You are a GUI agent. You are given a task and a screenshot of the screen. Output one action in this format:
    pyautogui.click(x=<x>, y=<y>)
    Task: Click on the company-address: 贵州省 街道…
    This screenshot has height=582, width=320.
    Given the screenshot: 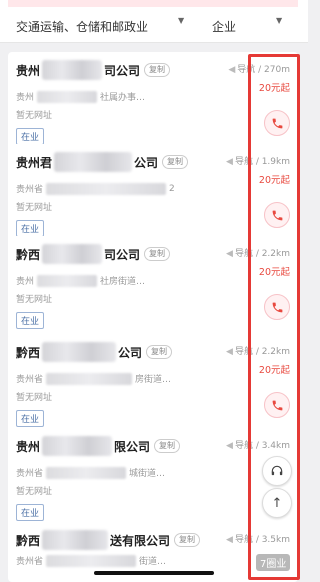 What is the action you would take?
    pyautogui.click(x=91, y=560)
    